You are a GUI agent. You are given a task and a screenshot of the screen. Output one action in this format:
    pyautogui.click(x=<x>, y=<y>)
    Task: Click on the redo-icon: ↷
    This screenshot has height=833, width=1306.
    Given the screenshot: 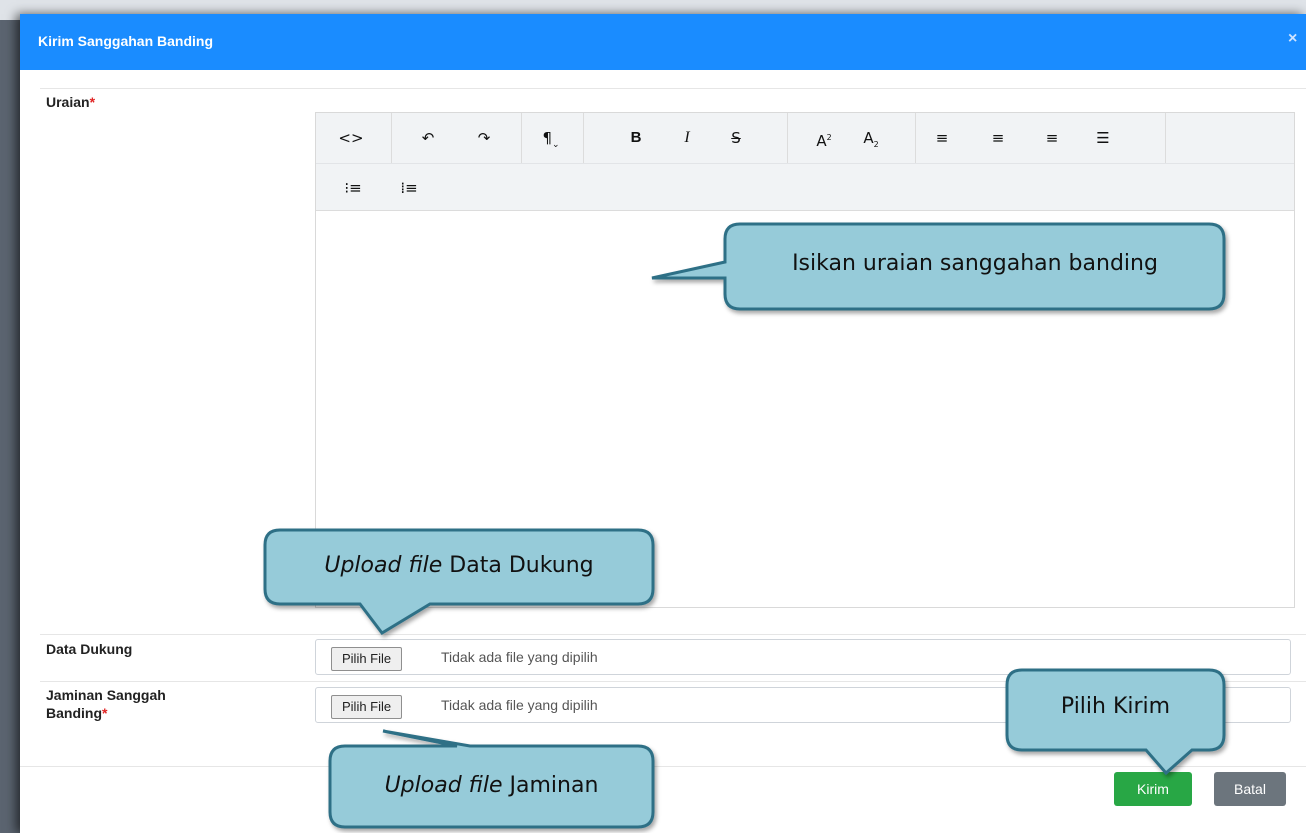 What is the action you would take?
    pyautogui.click(x=484, y=138)
    